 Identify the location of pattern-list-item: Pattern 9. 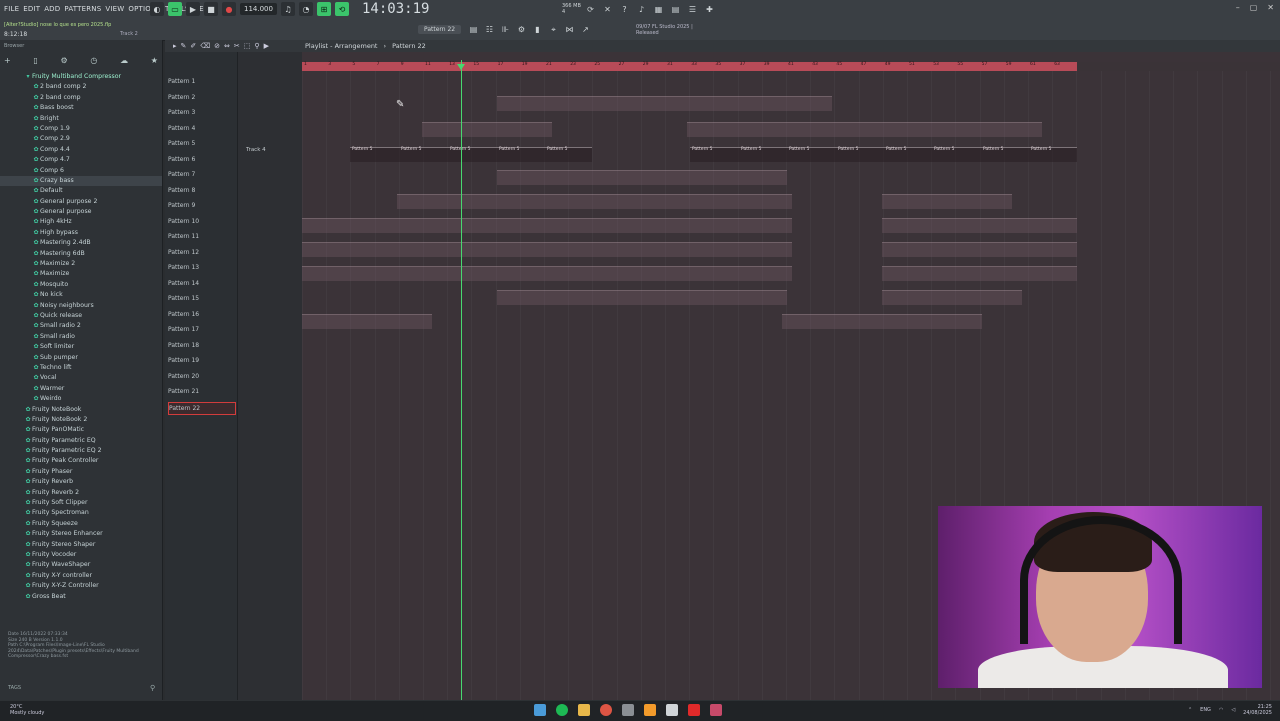
(201, 205).